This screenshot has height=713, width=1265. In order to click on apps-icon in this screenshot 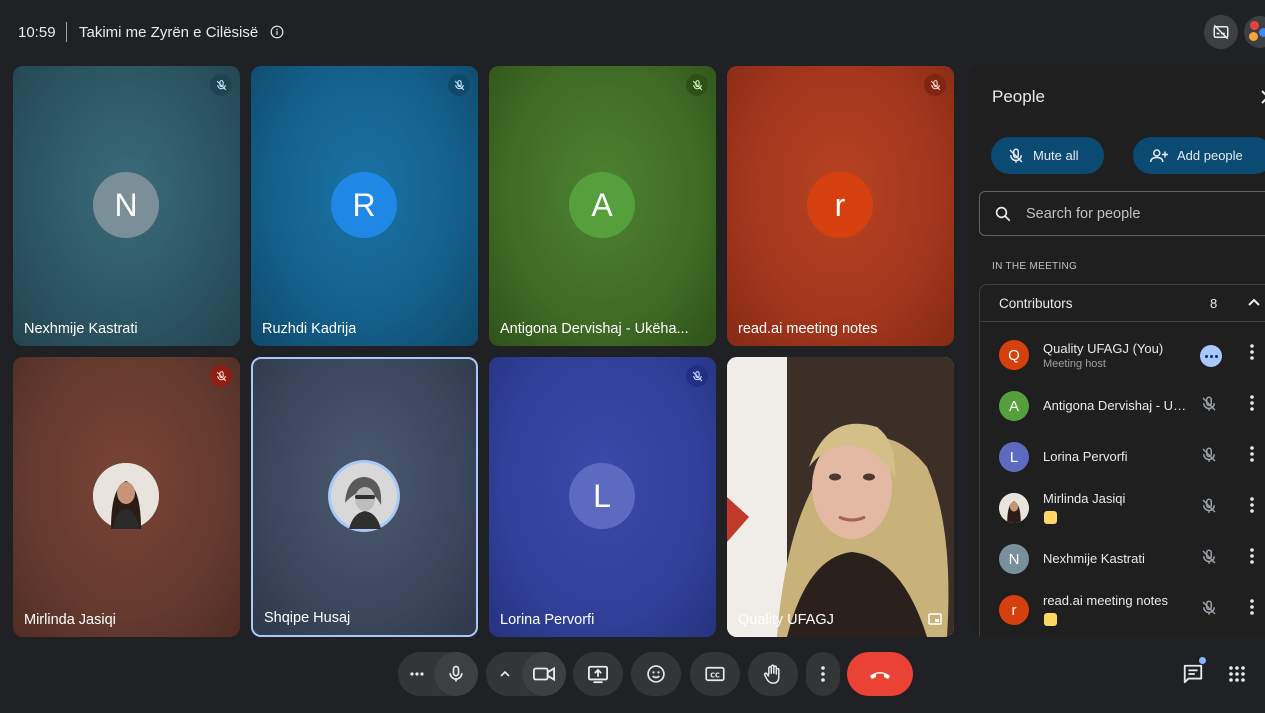, I will do `click(1237, 674)`.